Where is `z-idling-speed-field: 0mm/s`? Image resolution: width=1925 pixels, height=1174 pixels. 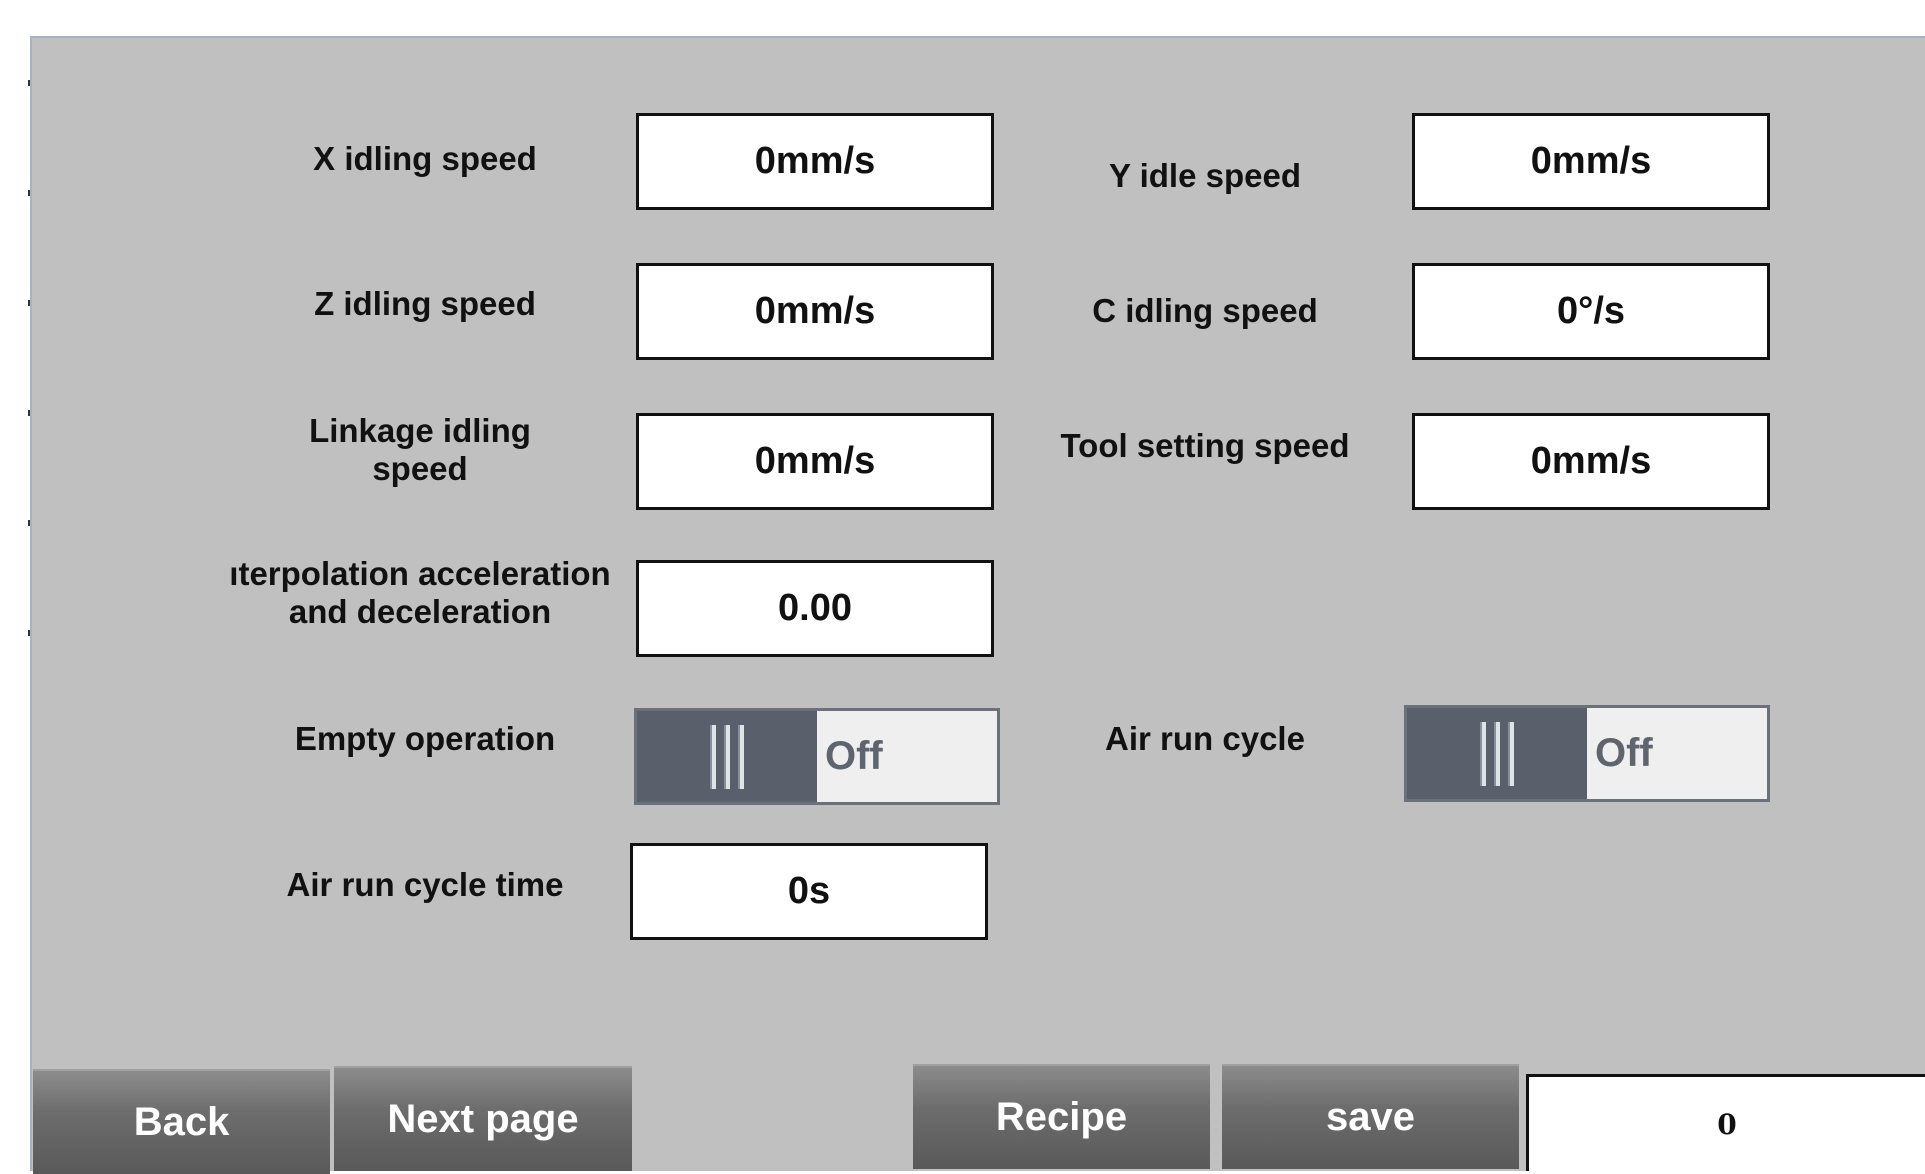 z-idling-speed-field: 0mm/s is located at coordinates (815, 311).